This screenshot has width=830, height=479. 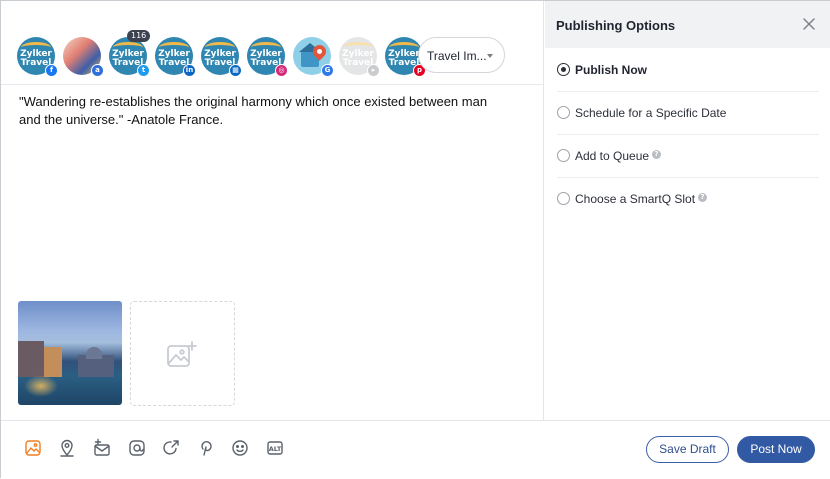 I want to click on attached-image-thumbnail, so click(x=70, y=353).